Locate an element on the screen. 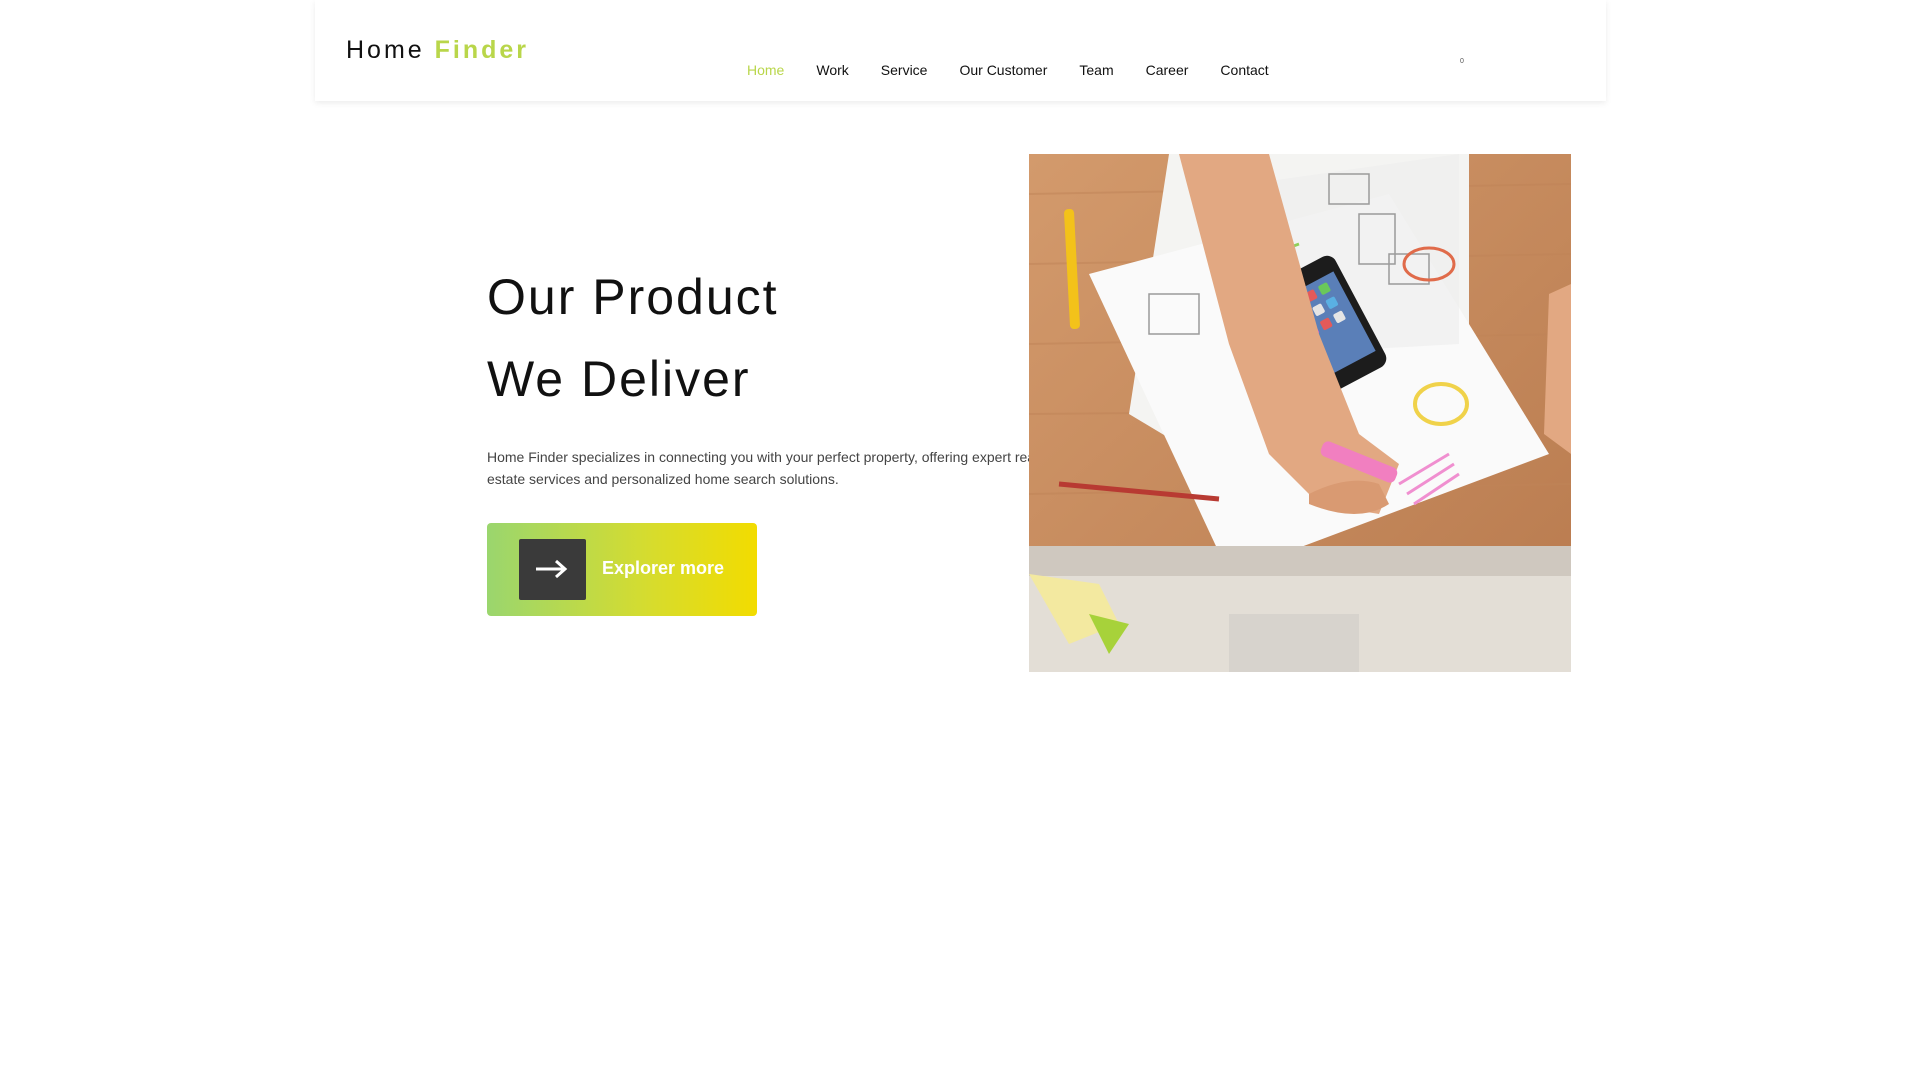 This screenshot has height=1080, width=1920. hero-image-workspace is located at coordinates (1300, 413).